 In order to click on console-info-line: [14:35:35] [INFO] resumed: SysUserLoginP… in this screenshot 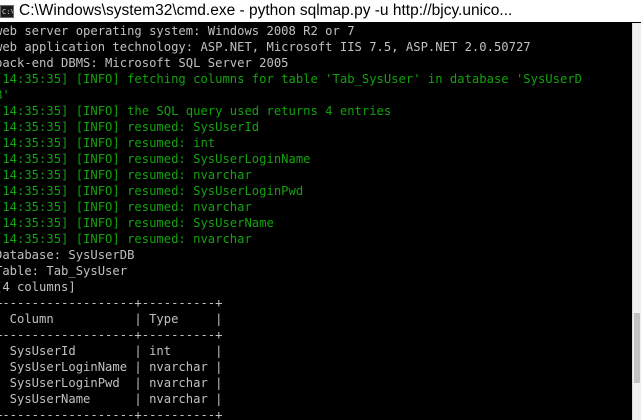, I will do `click(152, 191)`.